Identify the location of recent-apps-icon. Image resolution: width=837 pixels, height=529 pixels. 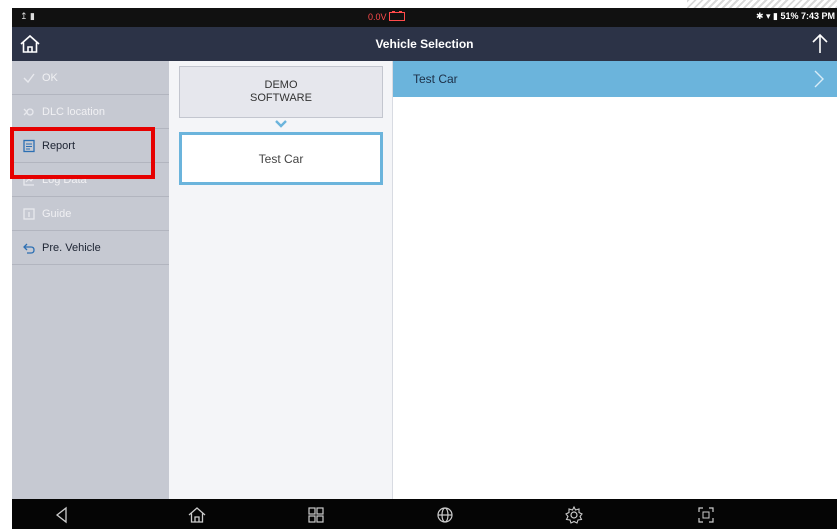
(316, 515).